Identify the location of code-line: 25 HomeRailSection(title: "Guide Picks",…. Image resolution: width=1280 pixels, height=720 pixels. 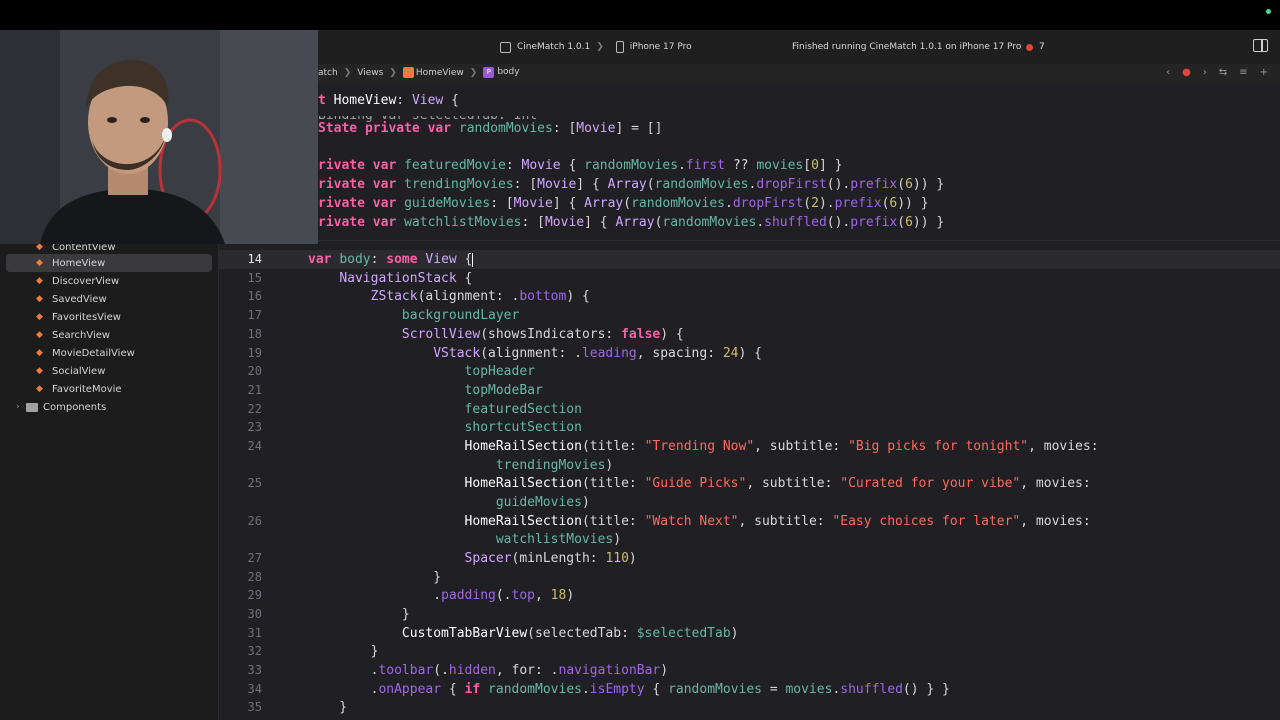
(749, 483).